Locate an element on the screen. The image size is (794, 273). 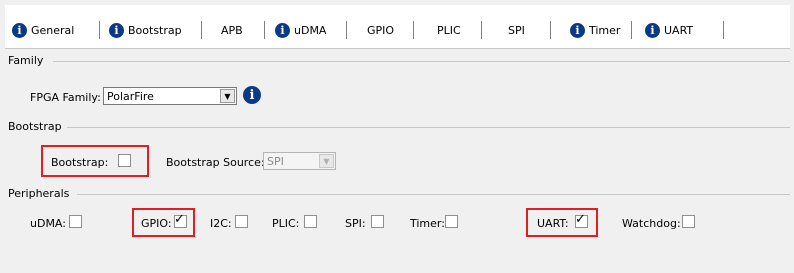
tab-bootstrap: i Bootstrap is located at coordinates (145, 30).